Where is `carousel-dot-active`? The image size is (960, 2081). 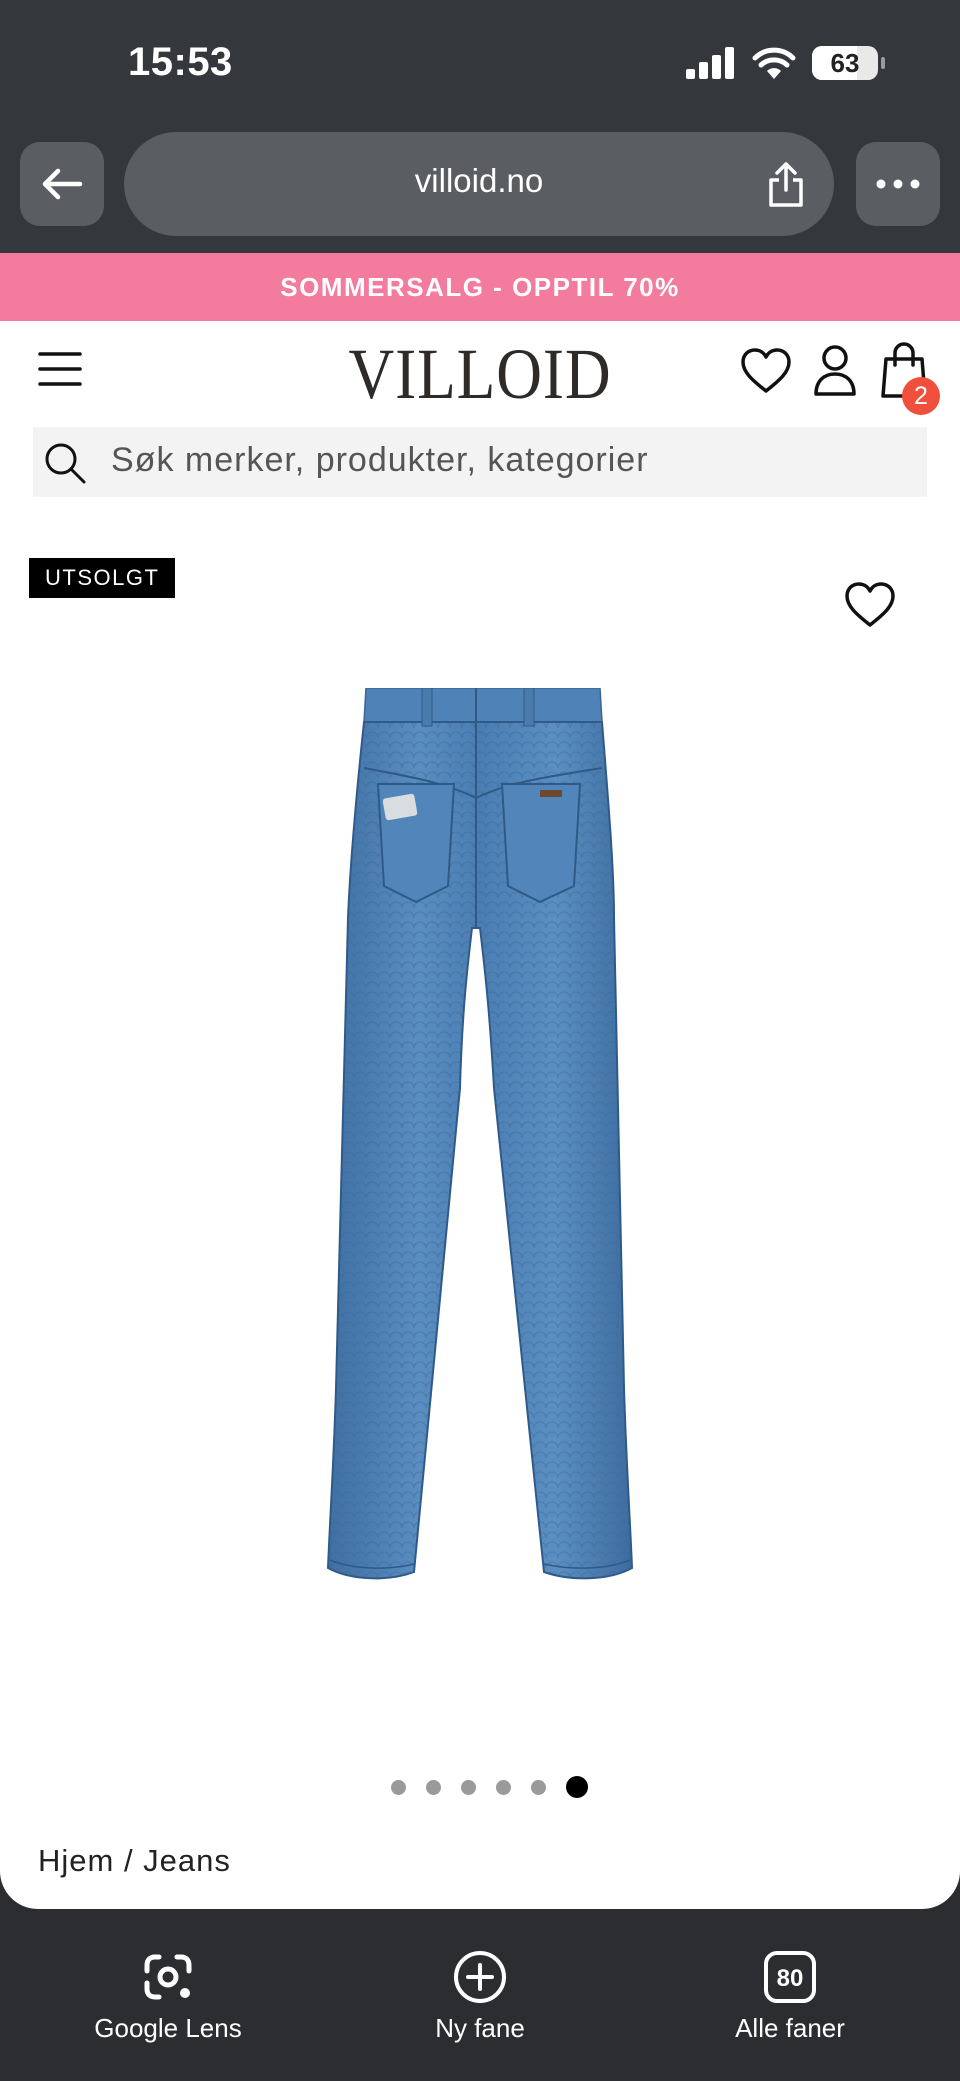
carousel-dot-active is located at coordinates (576, 1787).